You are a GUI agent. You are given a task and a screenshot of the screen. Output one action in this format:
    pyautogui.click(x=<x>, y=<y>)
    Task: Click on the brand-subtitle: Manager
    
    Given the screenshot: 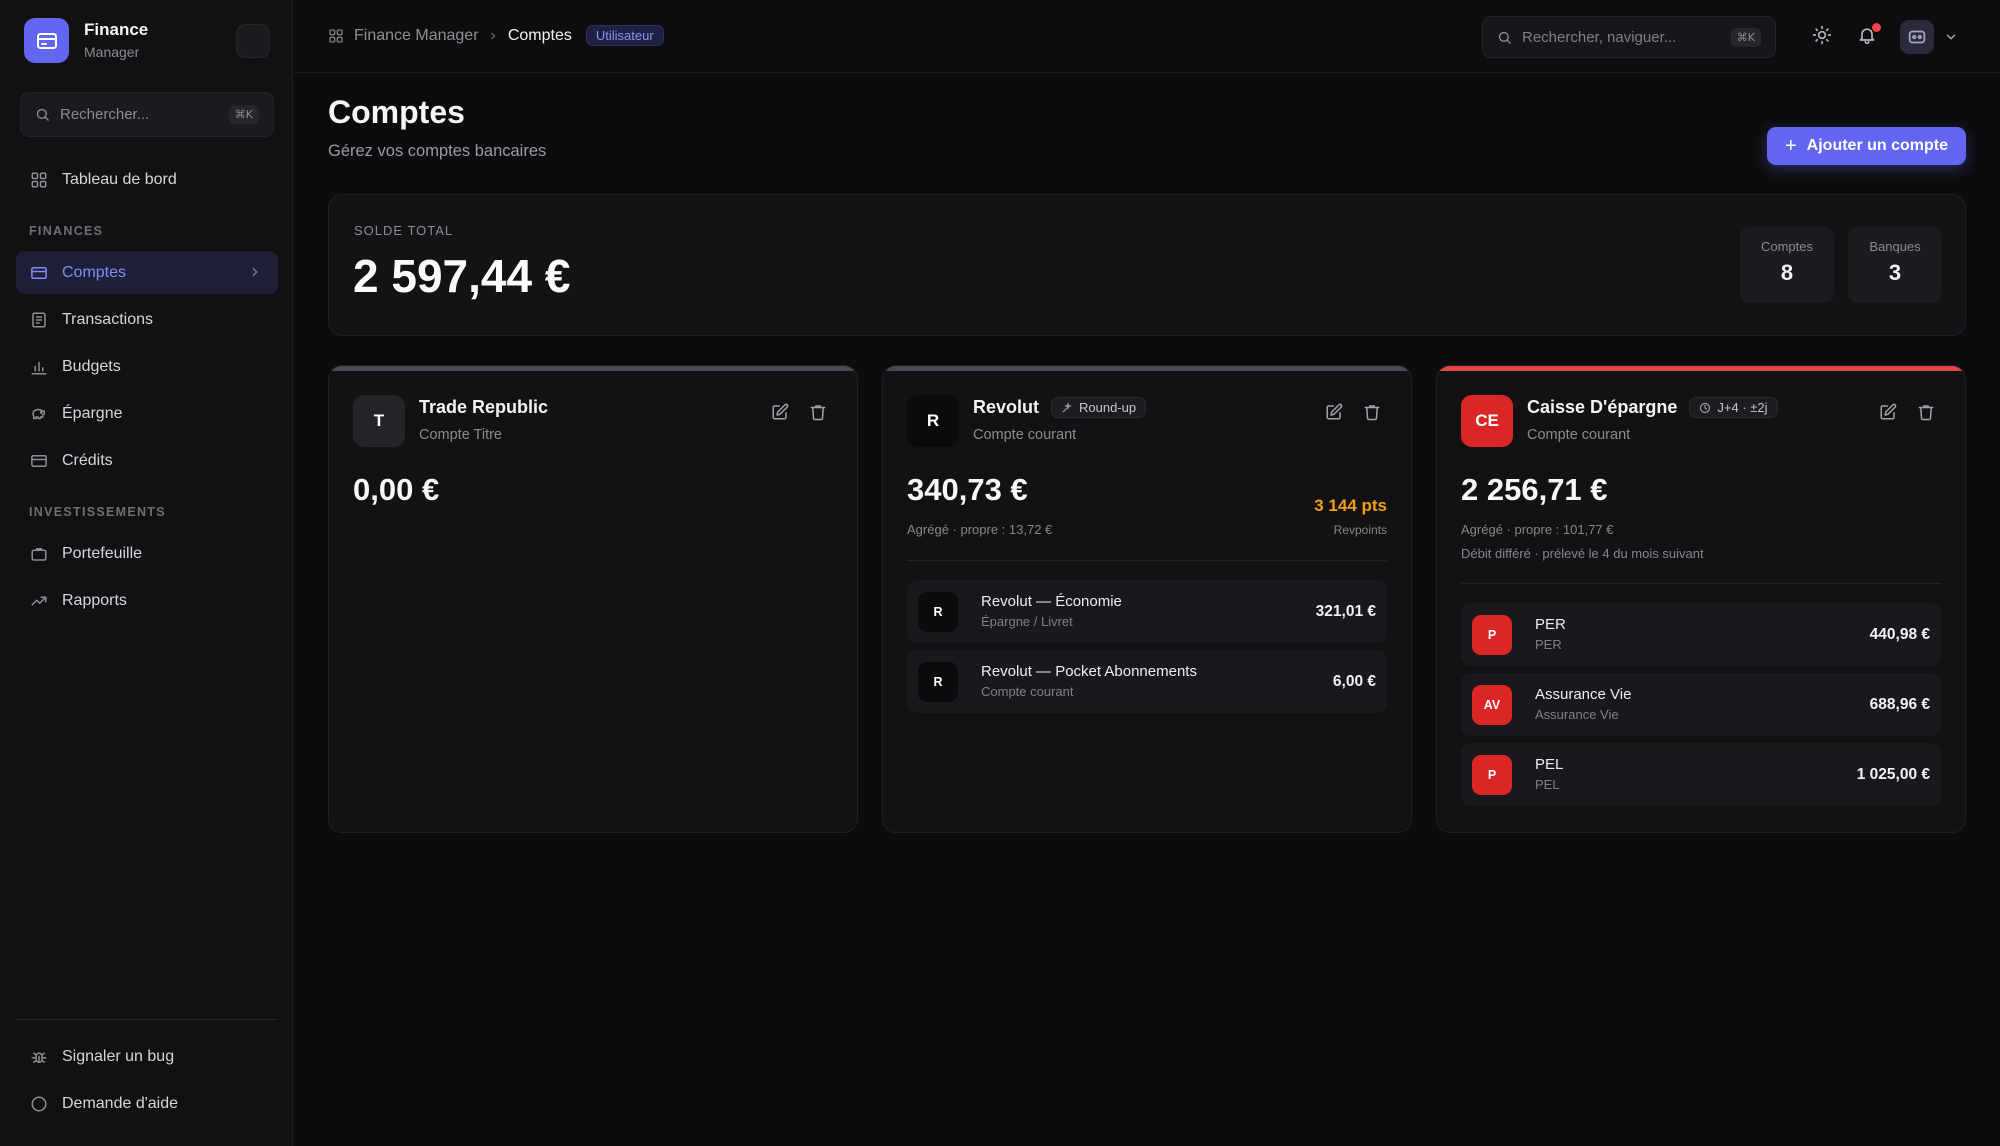 What is the action you would take?
    pyautogui.click(x=112, y=52)
    